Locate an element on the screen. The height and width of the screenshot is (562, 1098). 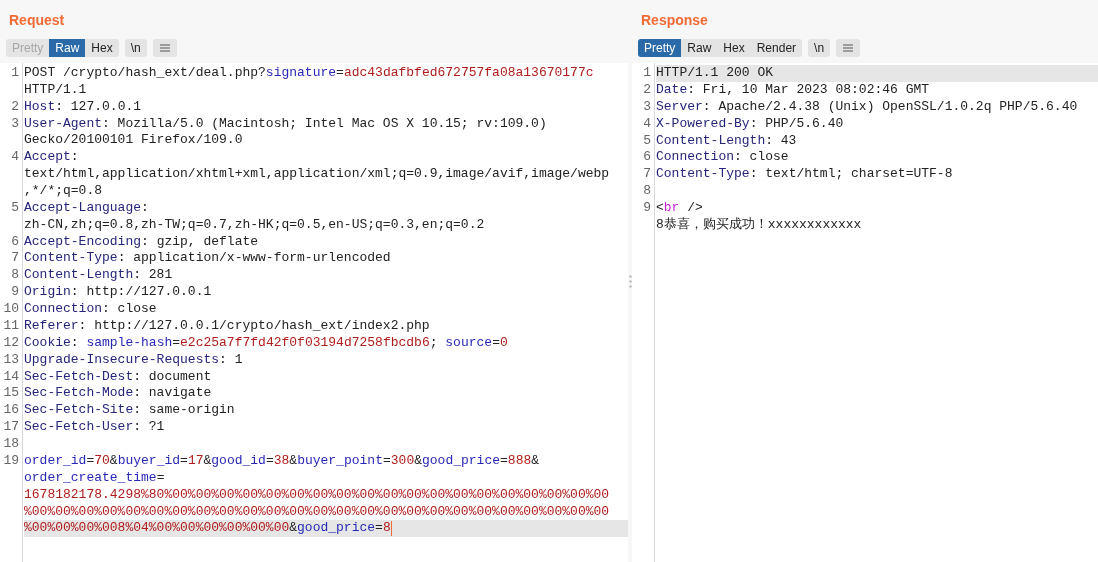
code-token: POST /crypto/hash_ext/deal.php? is located at coordinates (145, 73).